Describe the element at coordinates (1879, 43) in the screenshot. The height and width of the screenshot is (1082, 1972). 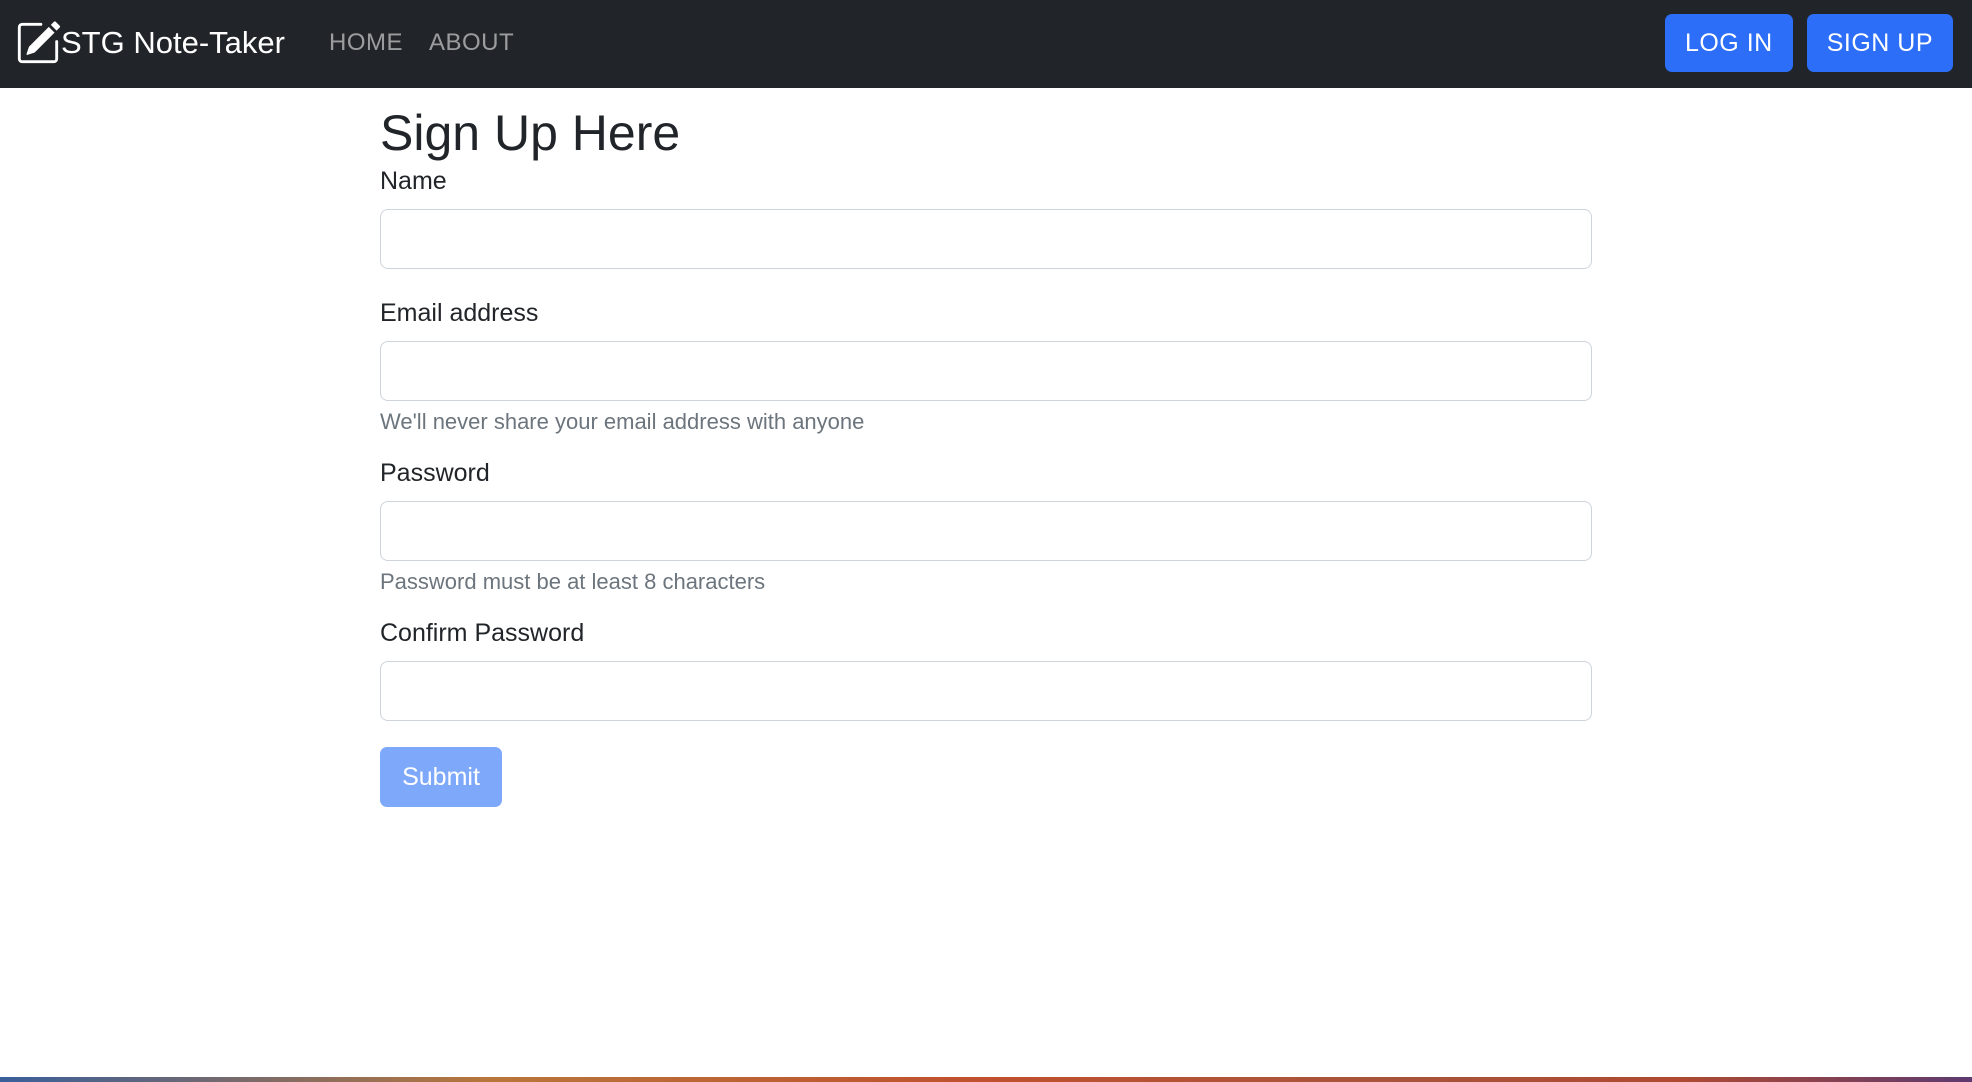
I see `signup-button: SIGN UP` at that location.